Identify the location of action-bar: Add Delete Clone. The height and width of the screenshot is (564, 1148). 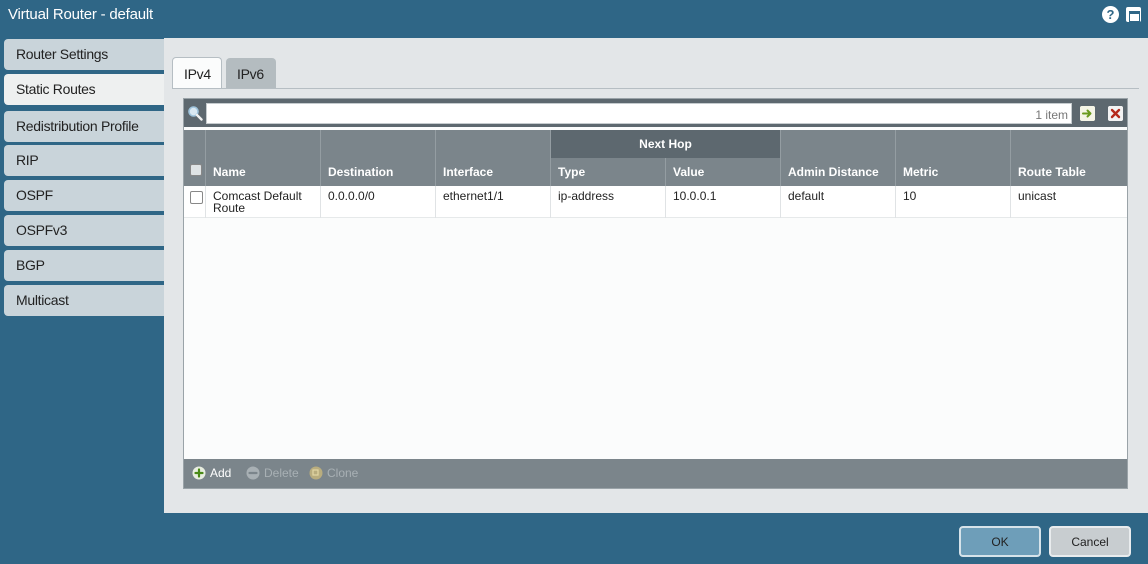
(655, 473).